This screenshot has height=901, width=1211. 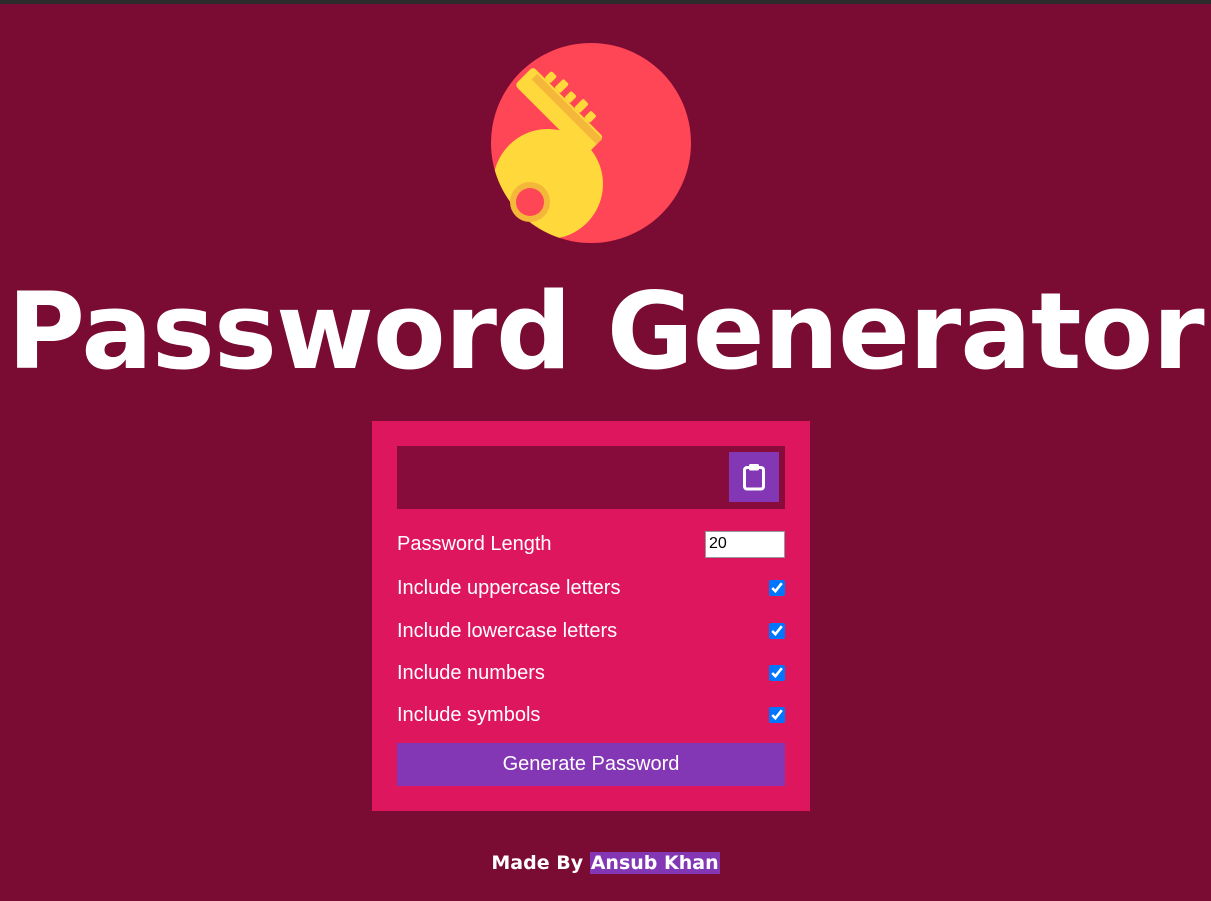 I want to click on setting-lowercase: Include lowercase letters, so click(x=591, y=631).